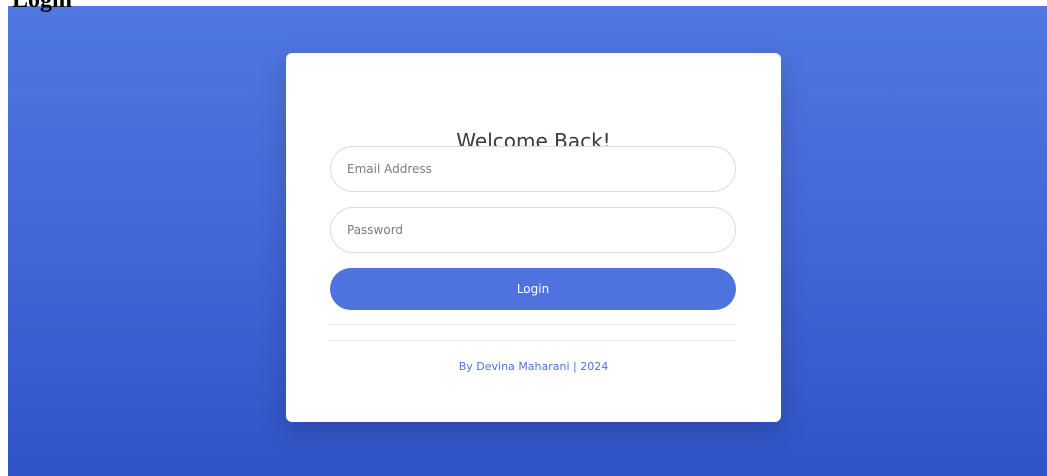  What do you see at coordinates (533, 230) in the screenshot?
I see `password-field` at bounding box center [533, 230].